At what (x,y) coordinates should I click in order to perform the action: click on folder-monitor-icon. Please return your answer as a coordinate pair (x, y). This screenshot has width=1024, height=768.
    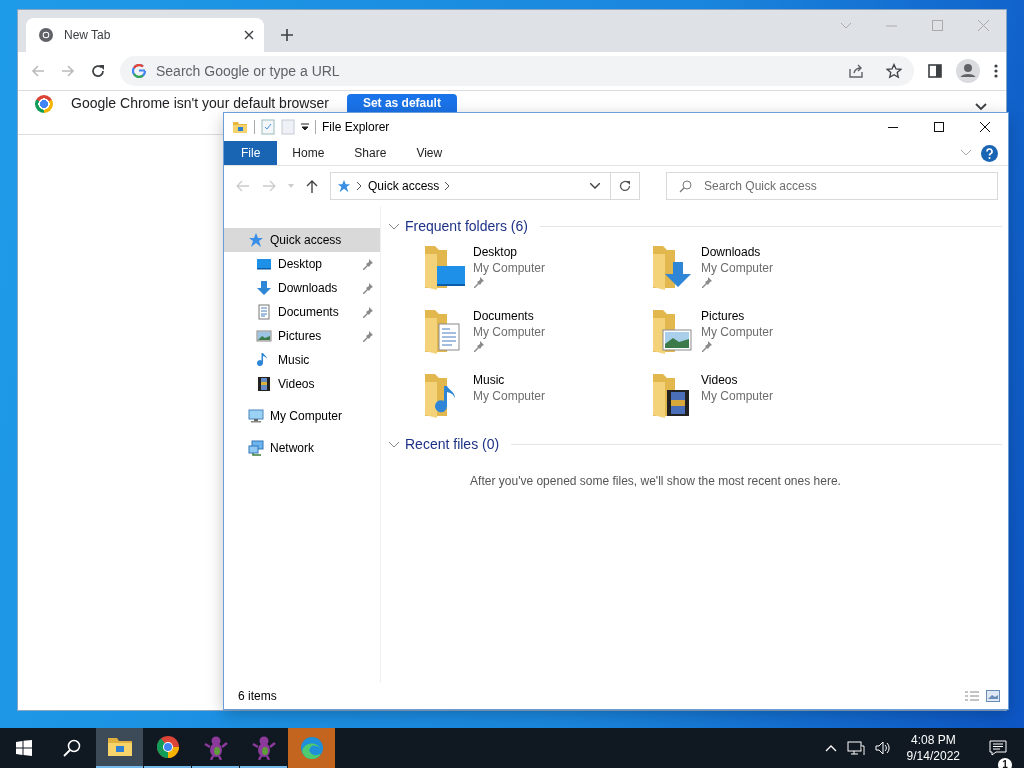
    Looking at the image, I should click on (445, 267).